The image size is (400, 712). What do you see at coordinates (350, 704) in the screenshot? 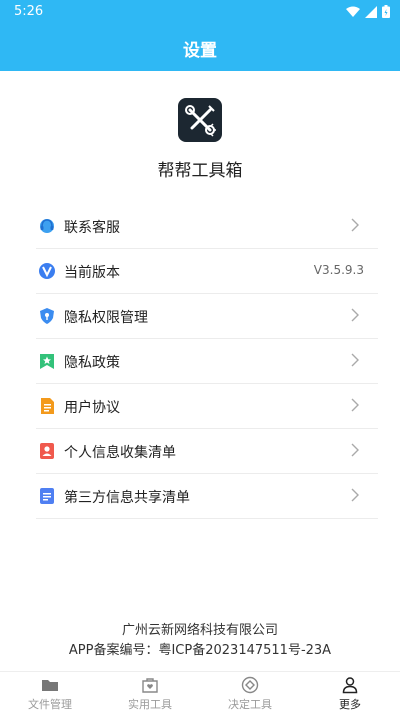
I see `tab-label: 更多` at bounding box center [350, 704].